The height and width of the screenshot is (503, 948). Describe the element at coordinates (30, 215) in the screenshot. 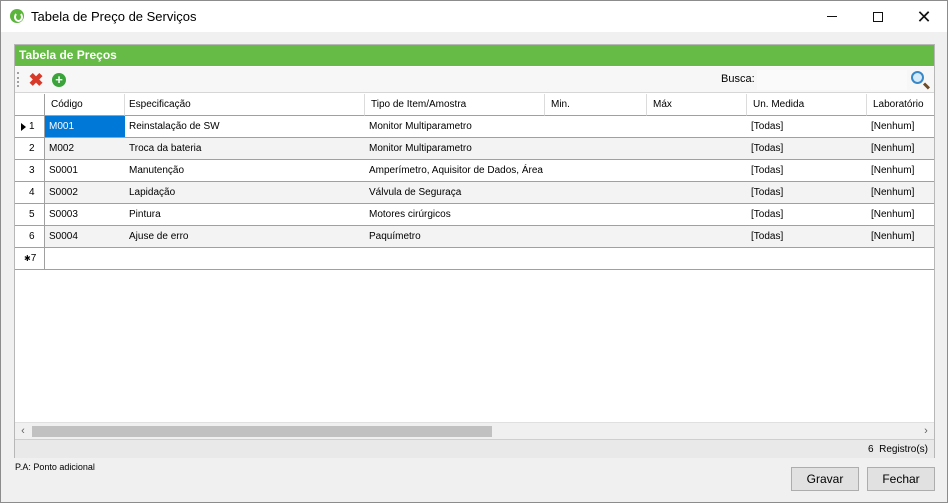

I see `row-header: 5` at that location.